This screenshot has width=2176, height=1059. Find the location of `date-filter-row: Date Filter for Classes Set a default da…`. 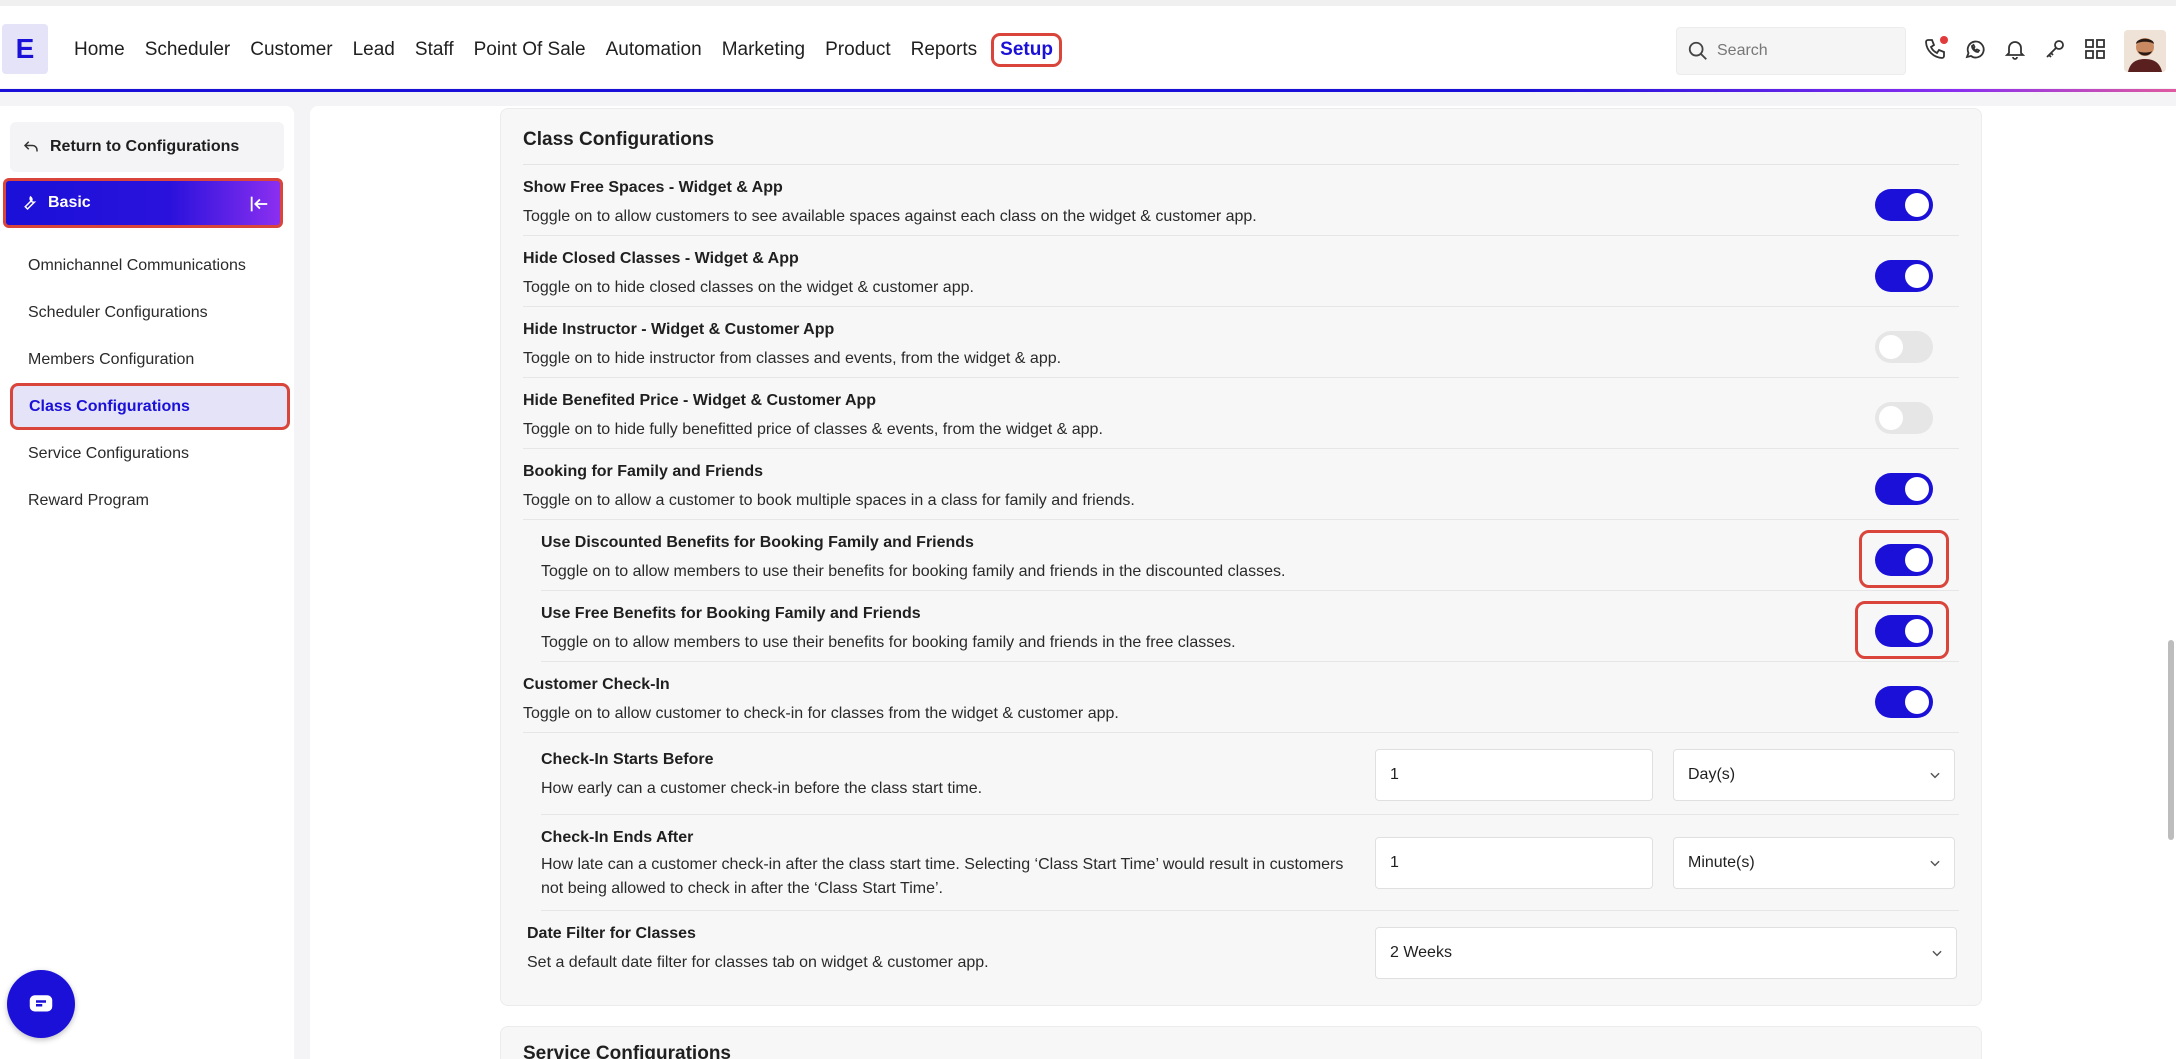

date-filter-row: Date Filter for Classes Set a default da… is located at coordinates (1243, 953).